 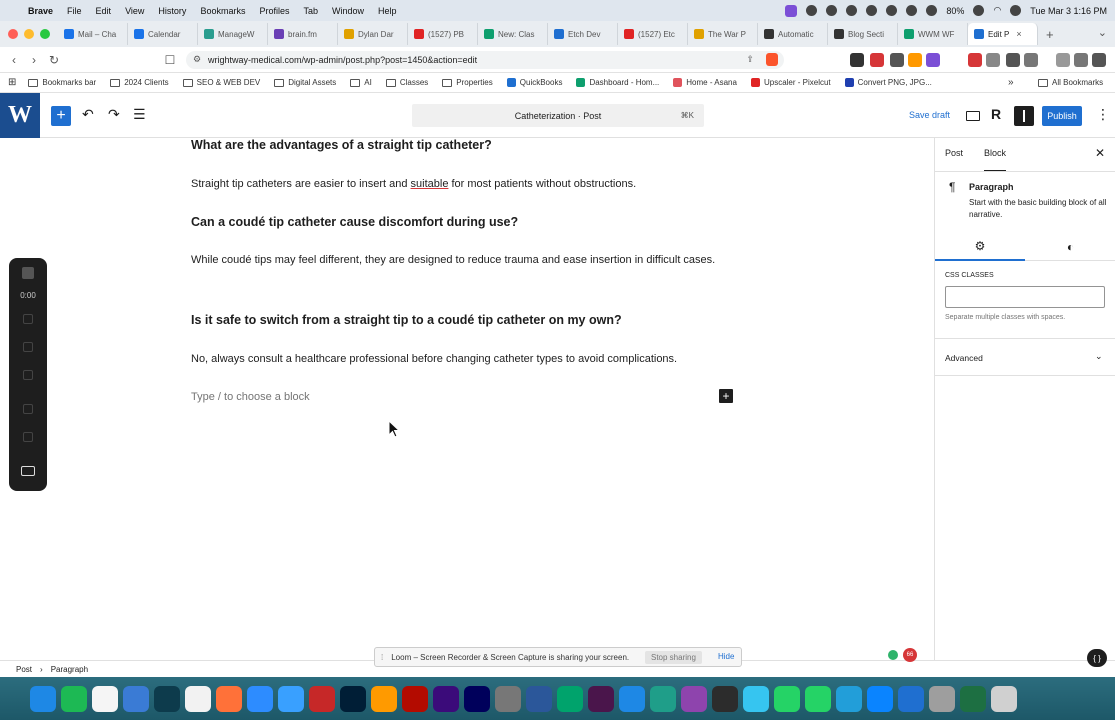 What do you see at coordinates (980, 247) in the screenshot?
I see `settings-gear-icon: ⚙` at bounding box center [980, 247].